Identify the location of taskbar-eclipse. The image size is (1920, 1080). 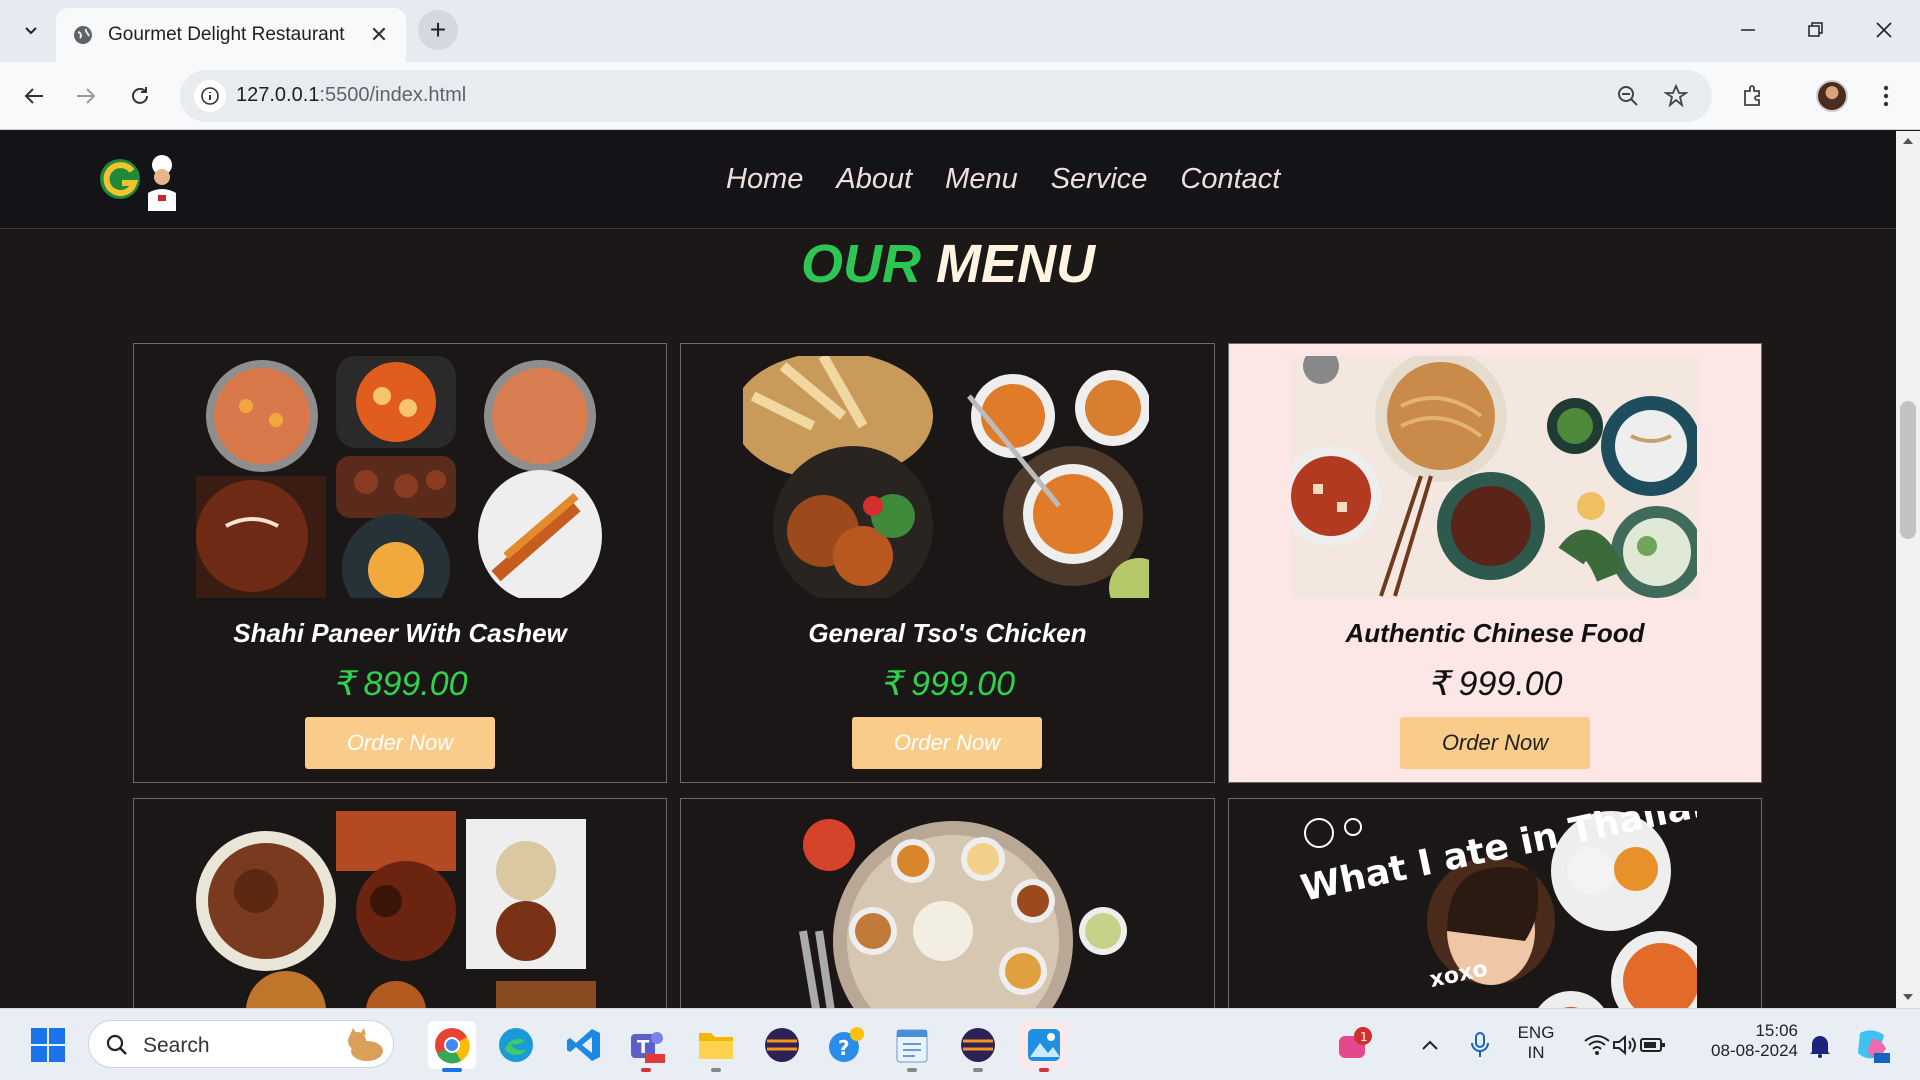
(782, 1045).